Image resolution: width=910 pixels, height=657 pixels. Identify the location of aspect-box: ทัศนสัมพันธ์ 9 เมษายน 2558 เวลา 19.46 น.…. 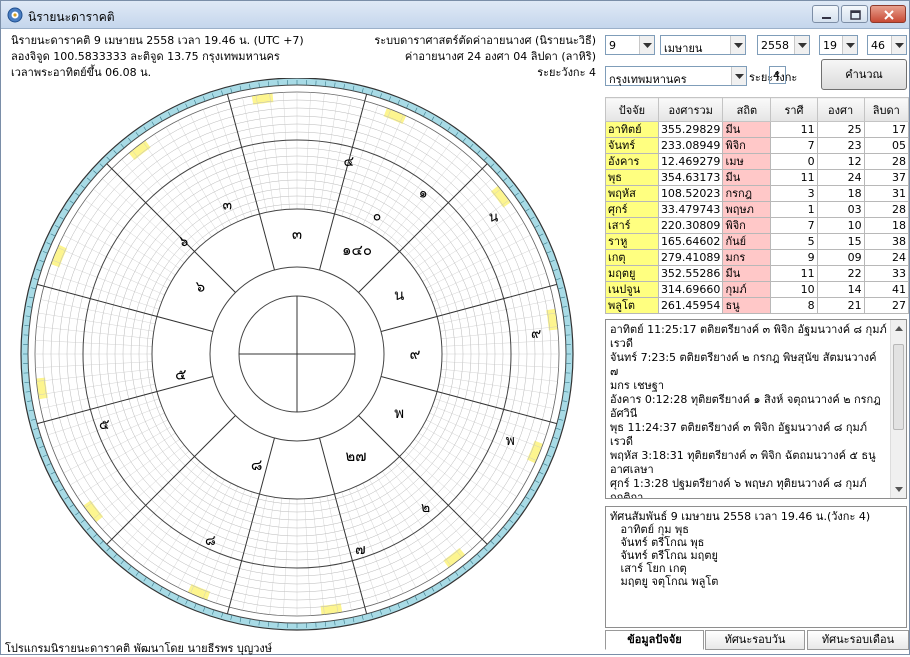
(756, 567).